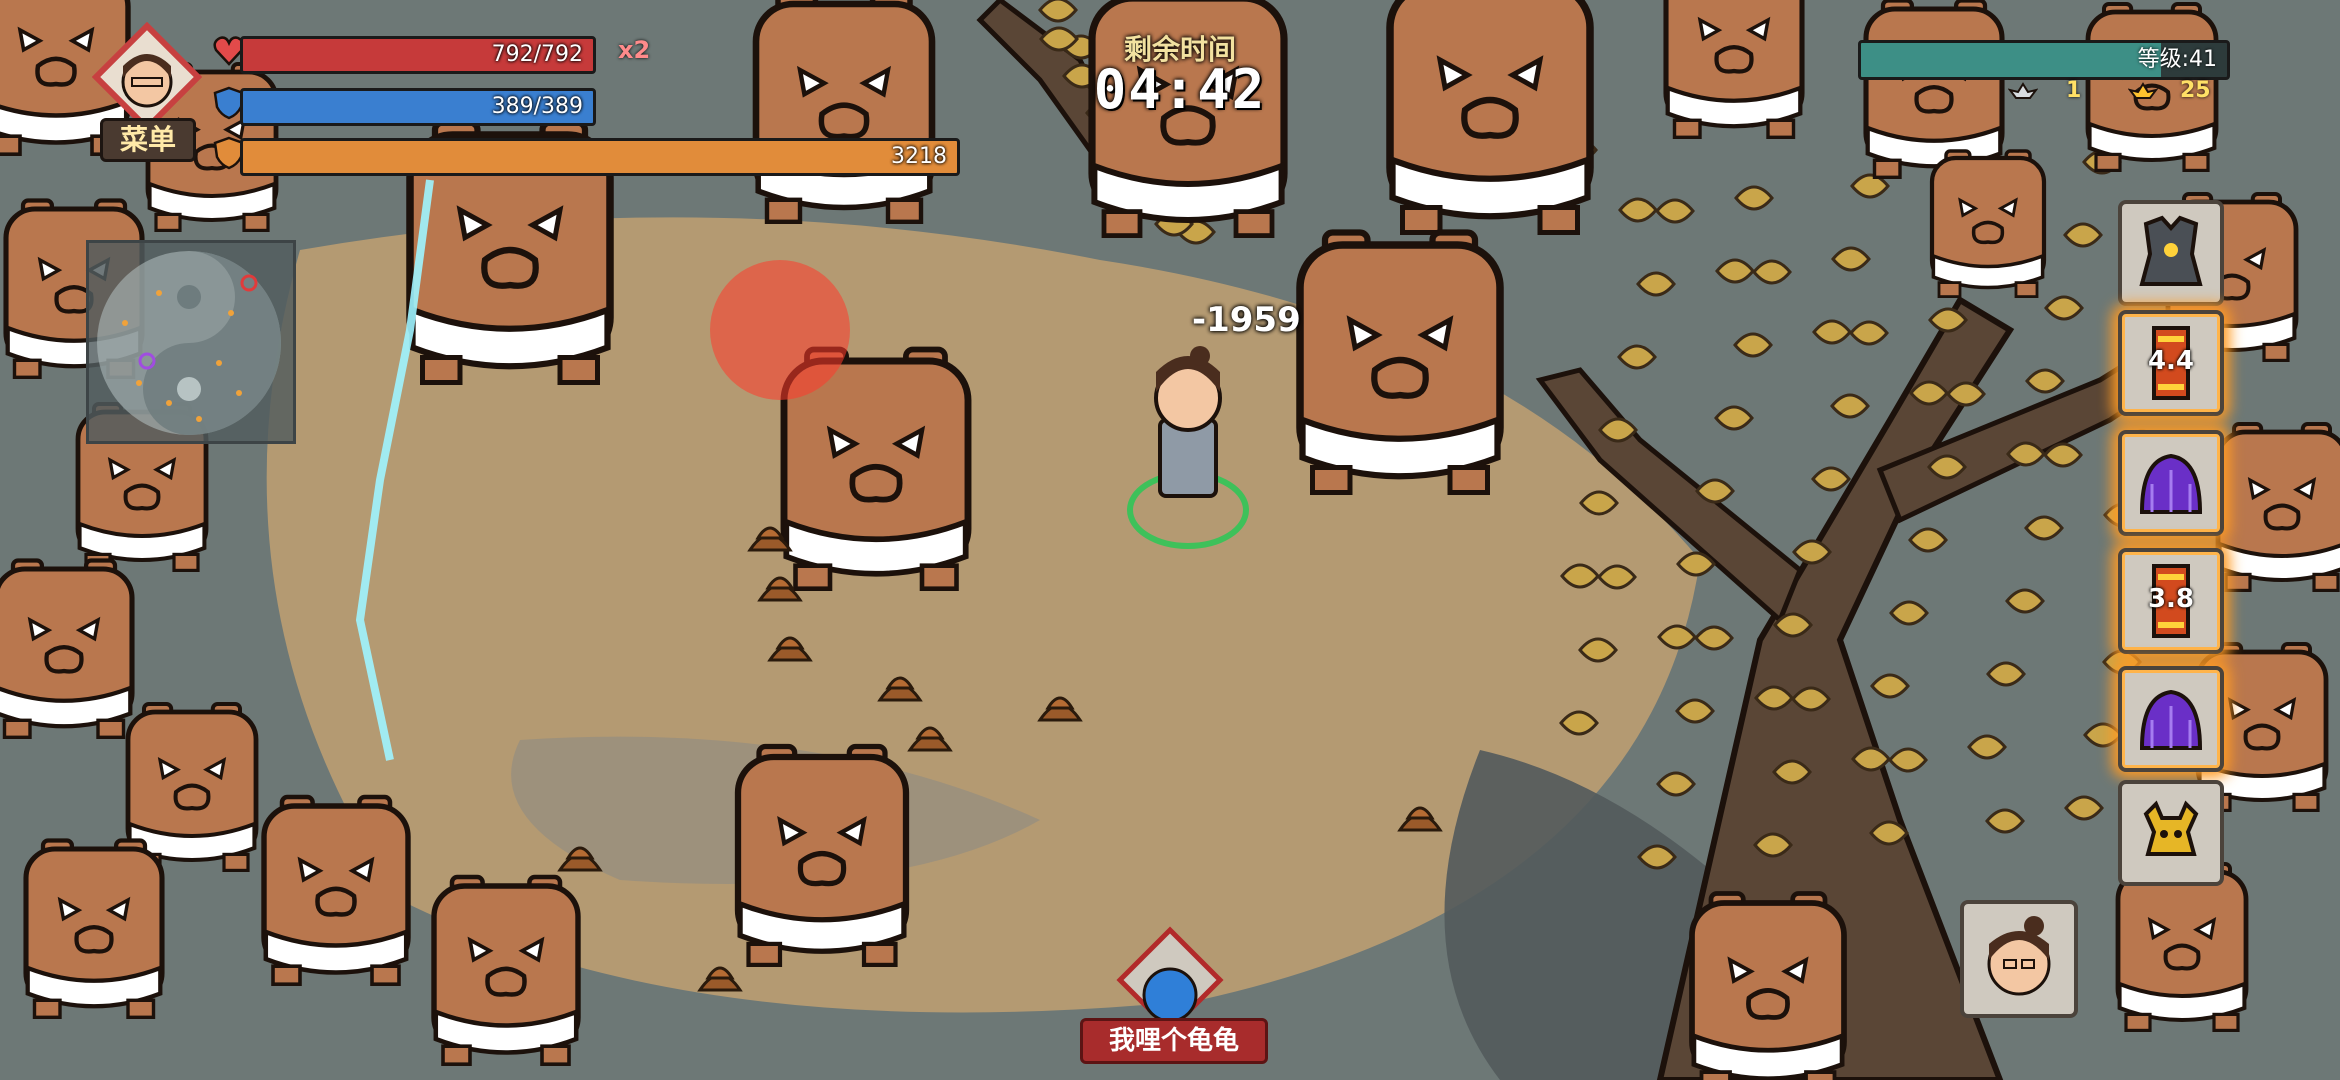 This screenshot has height=1080, width=2340. What do you see at coordinates (1246, 320) in the screenshot?
I see `damage-number: -1959` at bounding box center [1246, 320].